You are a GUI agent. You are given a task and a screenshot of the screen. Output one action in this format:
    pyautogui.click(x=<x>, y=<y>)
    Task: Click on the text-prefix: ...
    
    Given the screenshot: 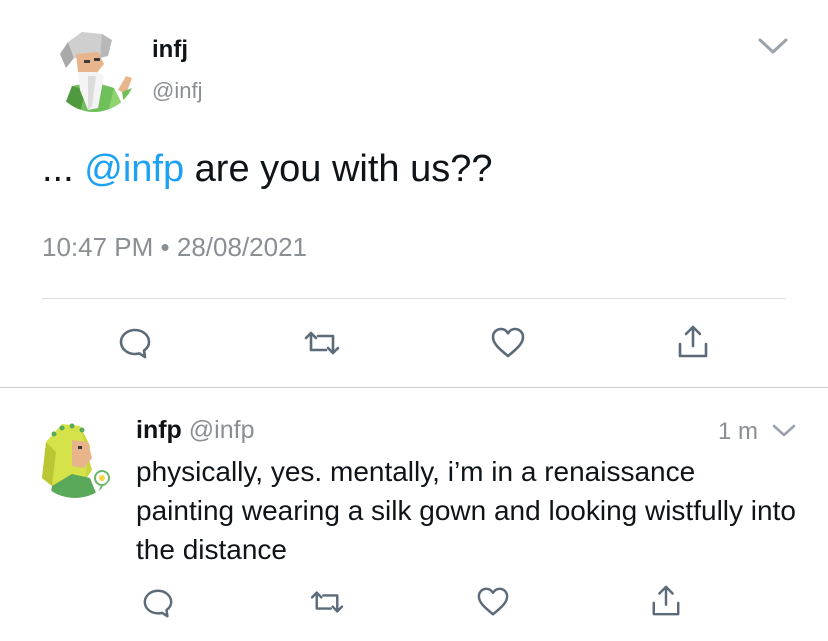 What is the action you would take?
    pyautogui.click(x=58, y=169)
    